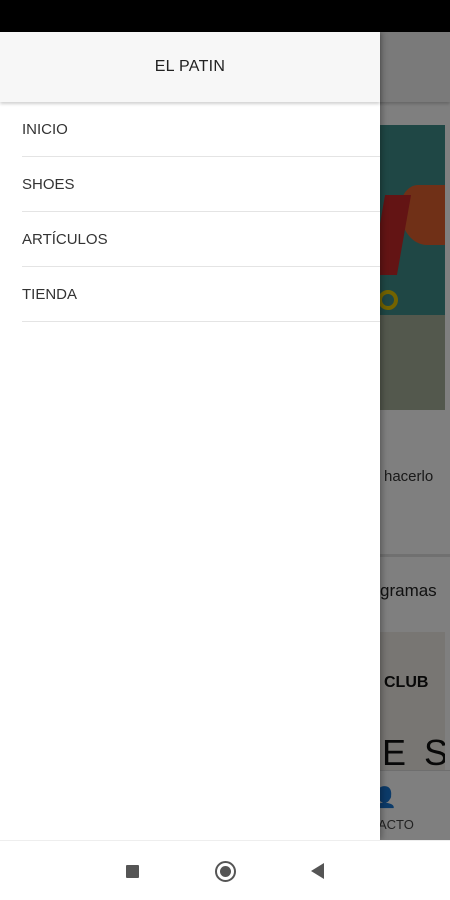 Image resolution: width=450 pixels, height=900 pixels. I want to click on menu-item-articulos: ARTÍCULOS, so click(201, 239).